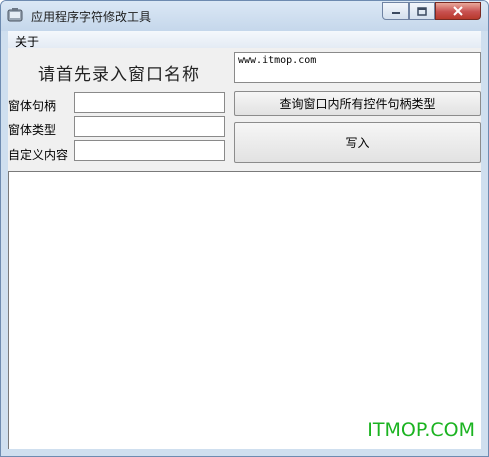  I want to click on close-button, so click(458, 11).